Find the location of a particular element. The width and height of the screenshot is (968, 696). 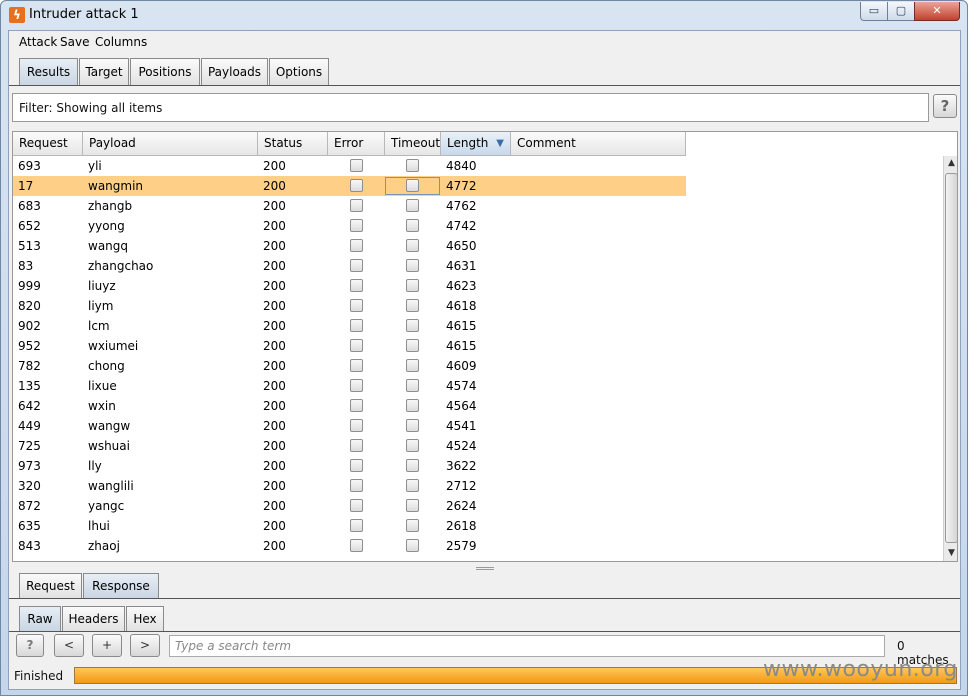

vertical-scrollbar: ▲ ▼ is located at coordinates (950, 358).